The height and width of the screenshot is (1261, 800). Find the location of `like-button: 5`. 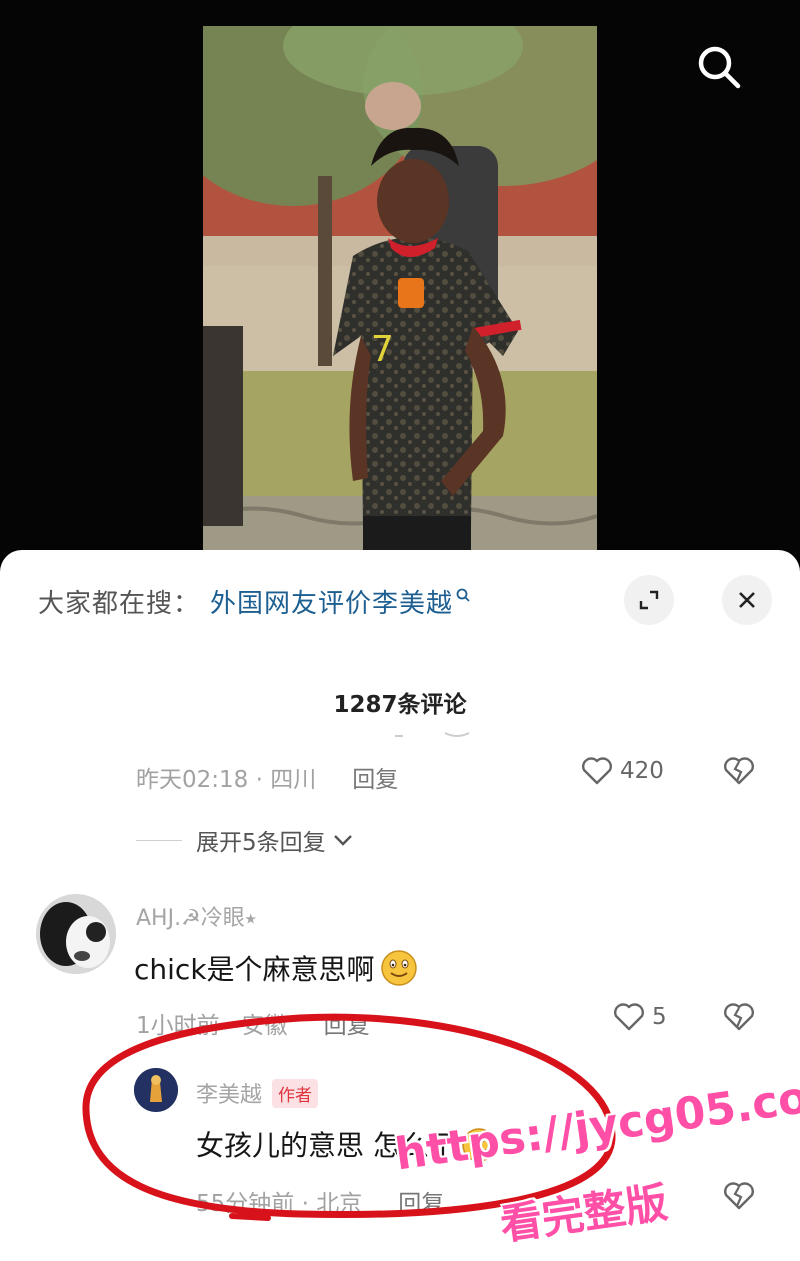

like-button: 5 is located at coordinates (639, 1017).